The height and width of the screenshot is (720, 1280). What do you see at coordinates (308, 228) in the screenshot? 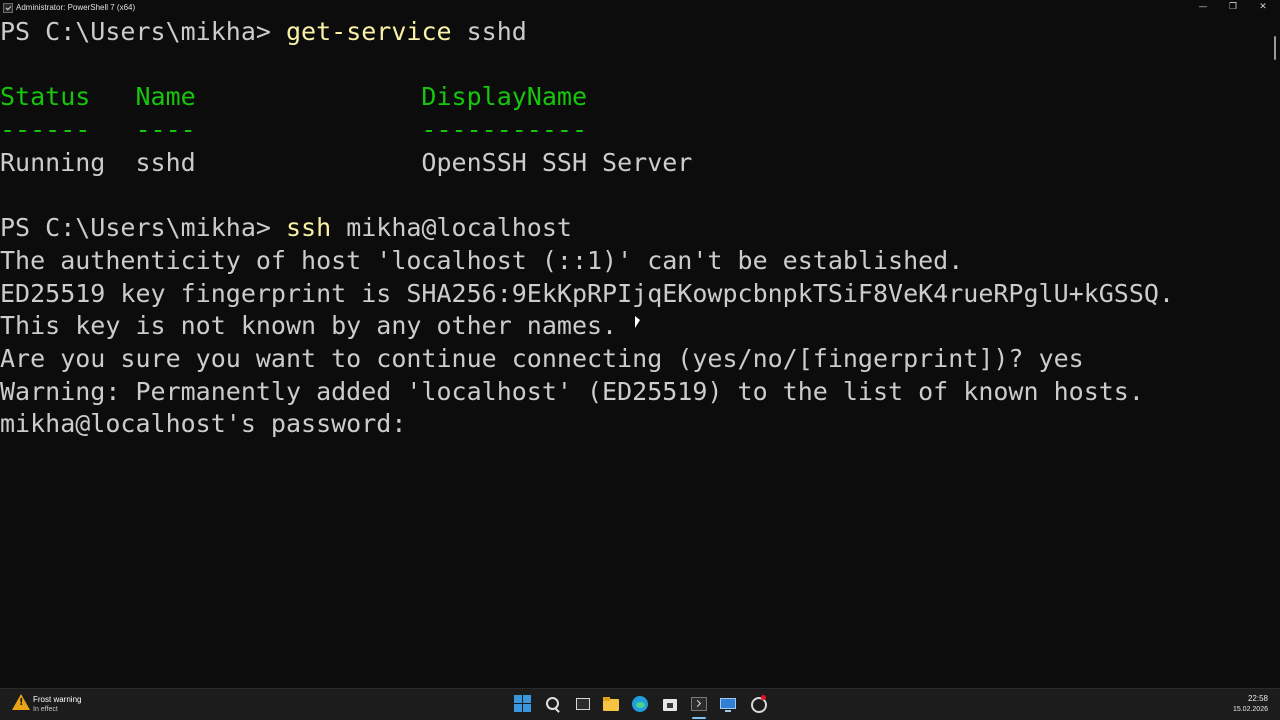
I see `terminal-text: ssh` at bounding box center [308, 228].